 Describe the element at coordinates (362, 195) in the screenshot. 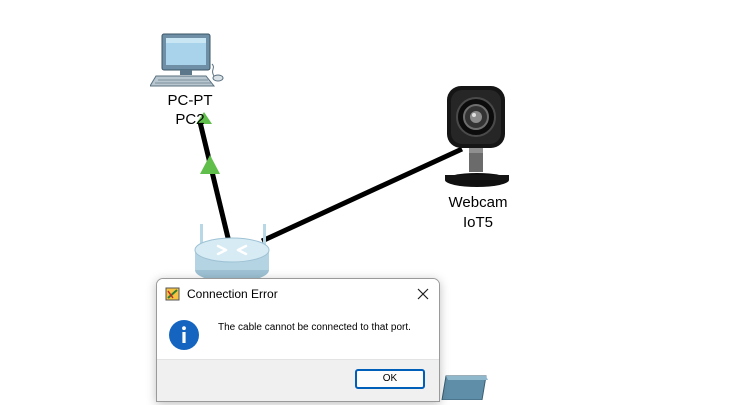

I see `cable-iot5-router` at that location.